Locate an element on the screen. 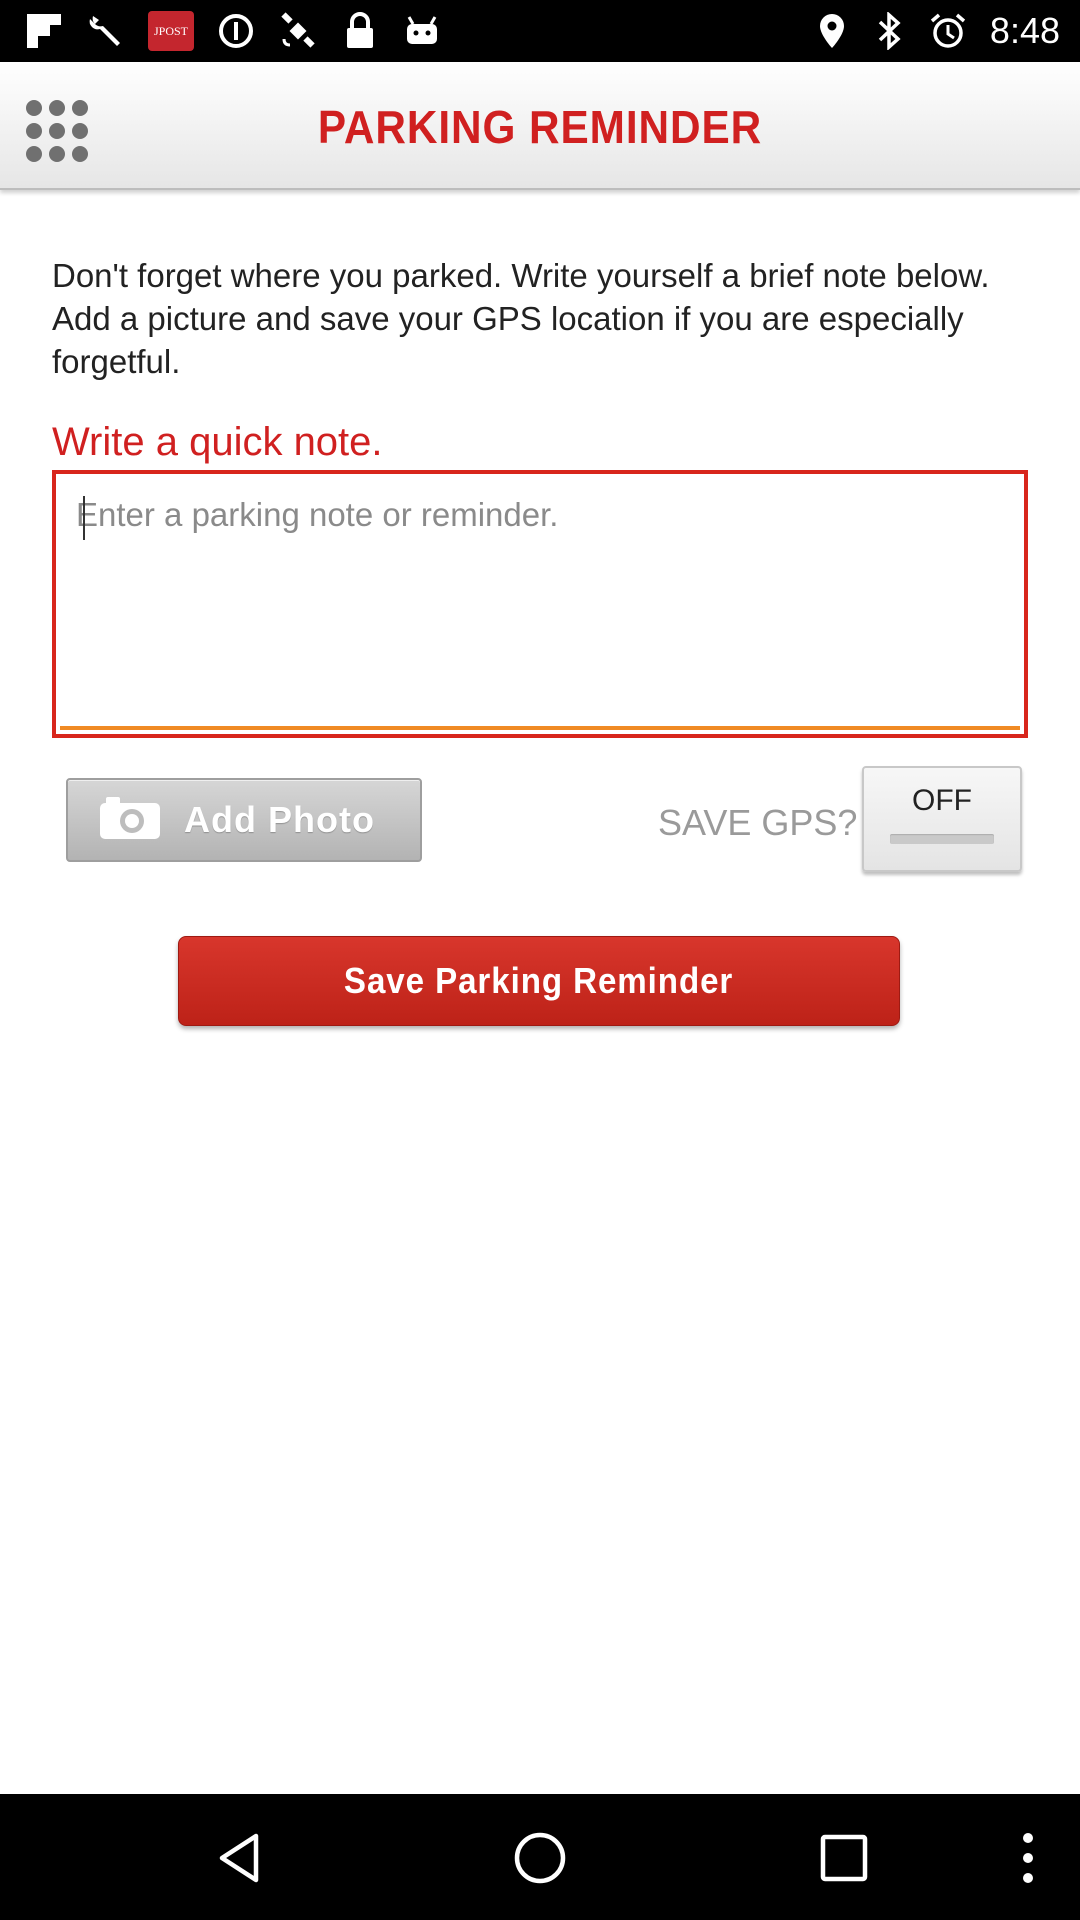 The image size is (1080, 1920). note-input is located at coordinates (540, 606).